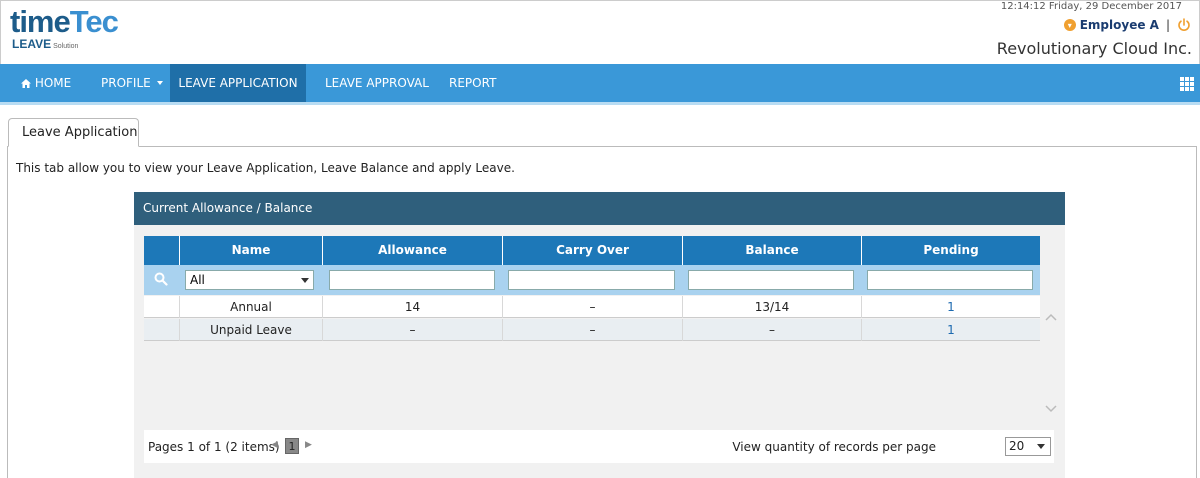  I want to click on per-page-select: 20, so click(1028, 446).